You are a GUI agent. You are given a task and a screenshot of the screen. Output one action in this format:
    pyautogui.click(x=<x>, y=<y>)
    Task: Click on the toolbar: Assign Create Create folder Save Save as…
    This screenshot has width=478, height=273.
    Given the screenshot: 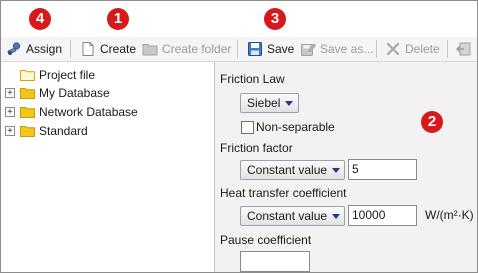 What is the action you would take?
    pyautogui.click(x=239, y=49)
    